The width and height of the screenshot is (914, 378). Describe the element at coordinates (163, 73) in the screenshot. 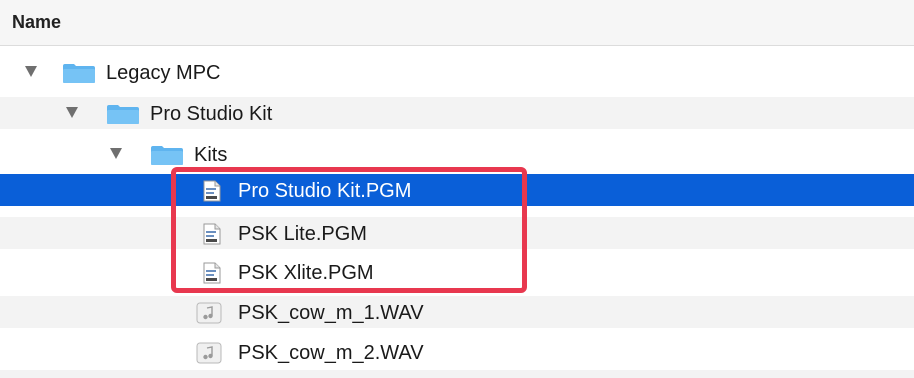

I see `row-label: Legacy MPC` at that location.